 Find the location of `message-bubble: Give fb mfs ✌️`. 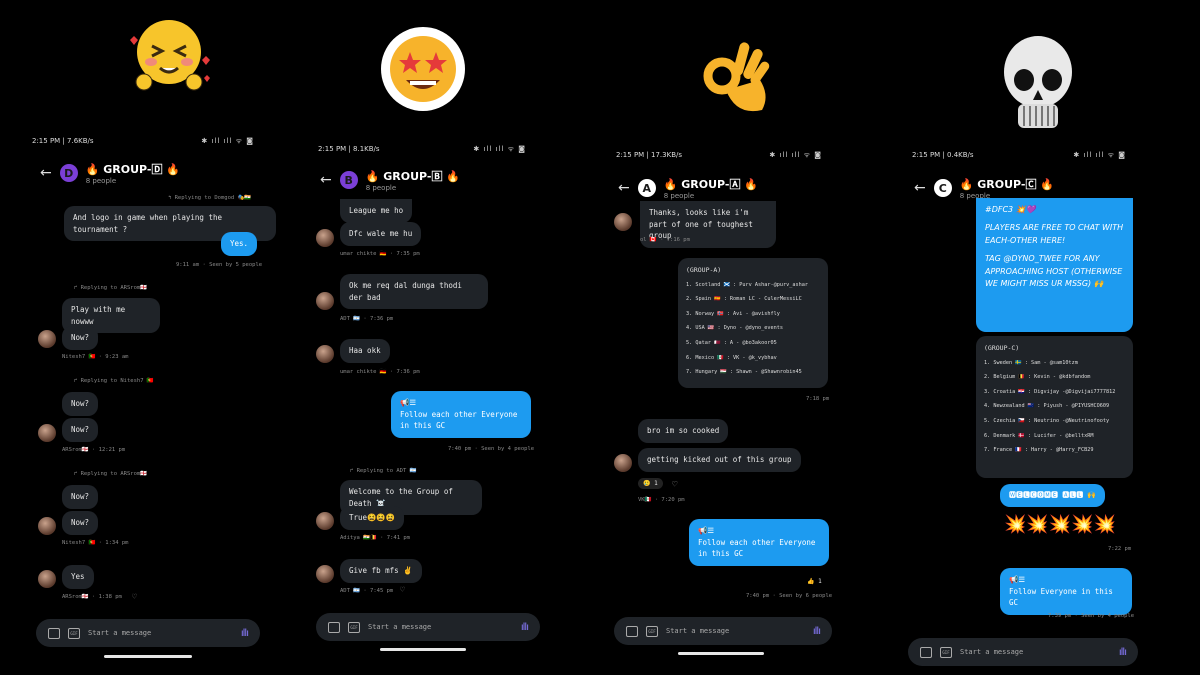

message-bubble: Give fb mfs ✌️ is located at coordinates (381, 571).